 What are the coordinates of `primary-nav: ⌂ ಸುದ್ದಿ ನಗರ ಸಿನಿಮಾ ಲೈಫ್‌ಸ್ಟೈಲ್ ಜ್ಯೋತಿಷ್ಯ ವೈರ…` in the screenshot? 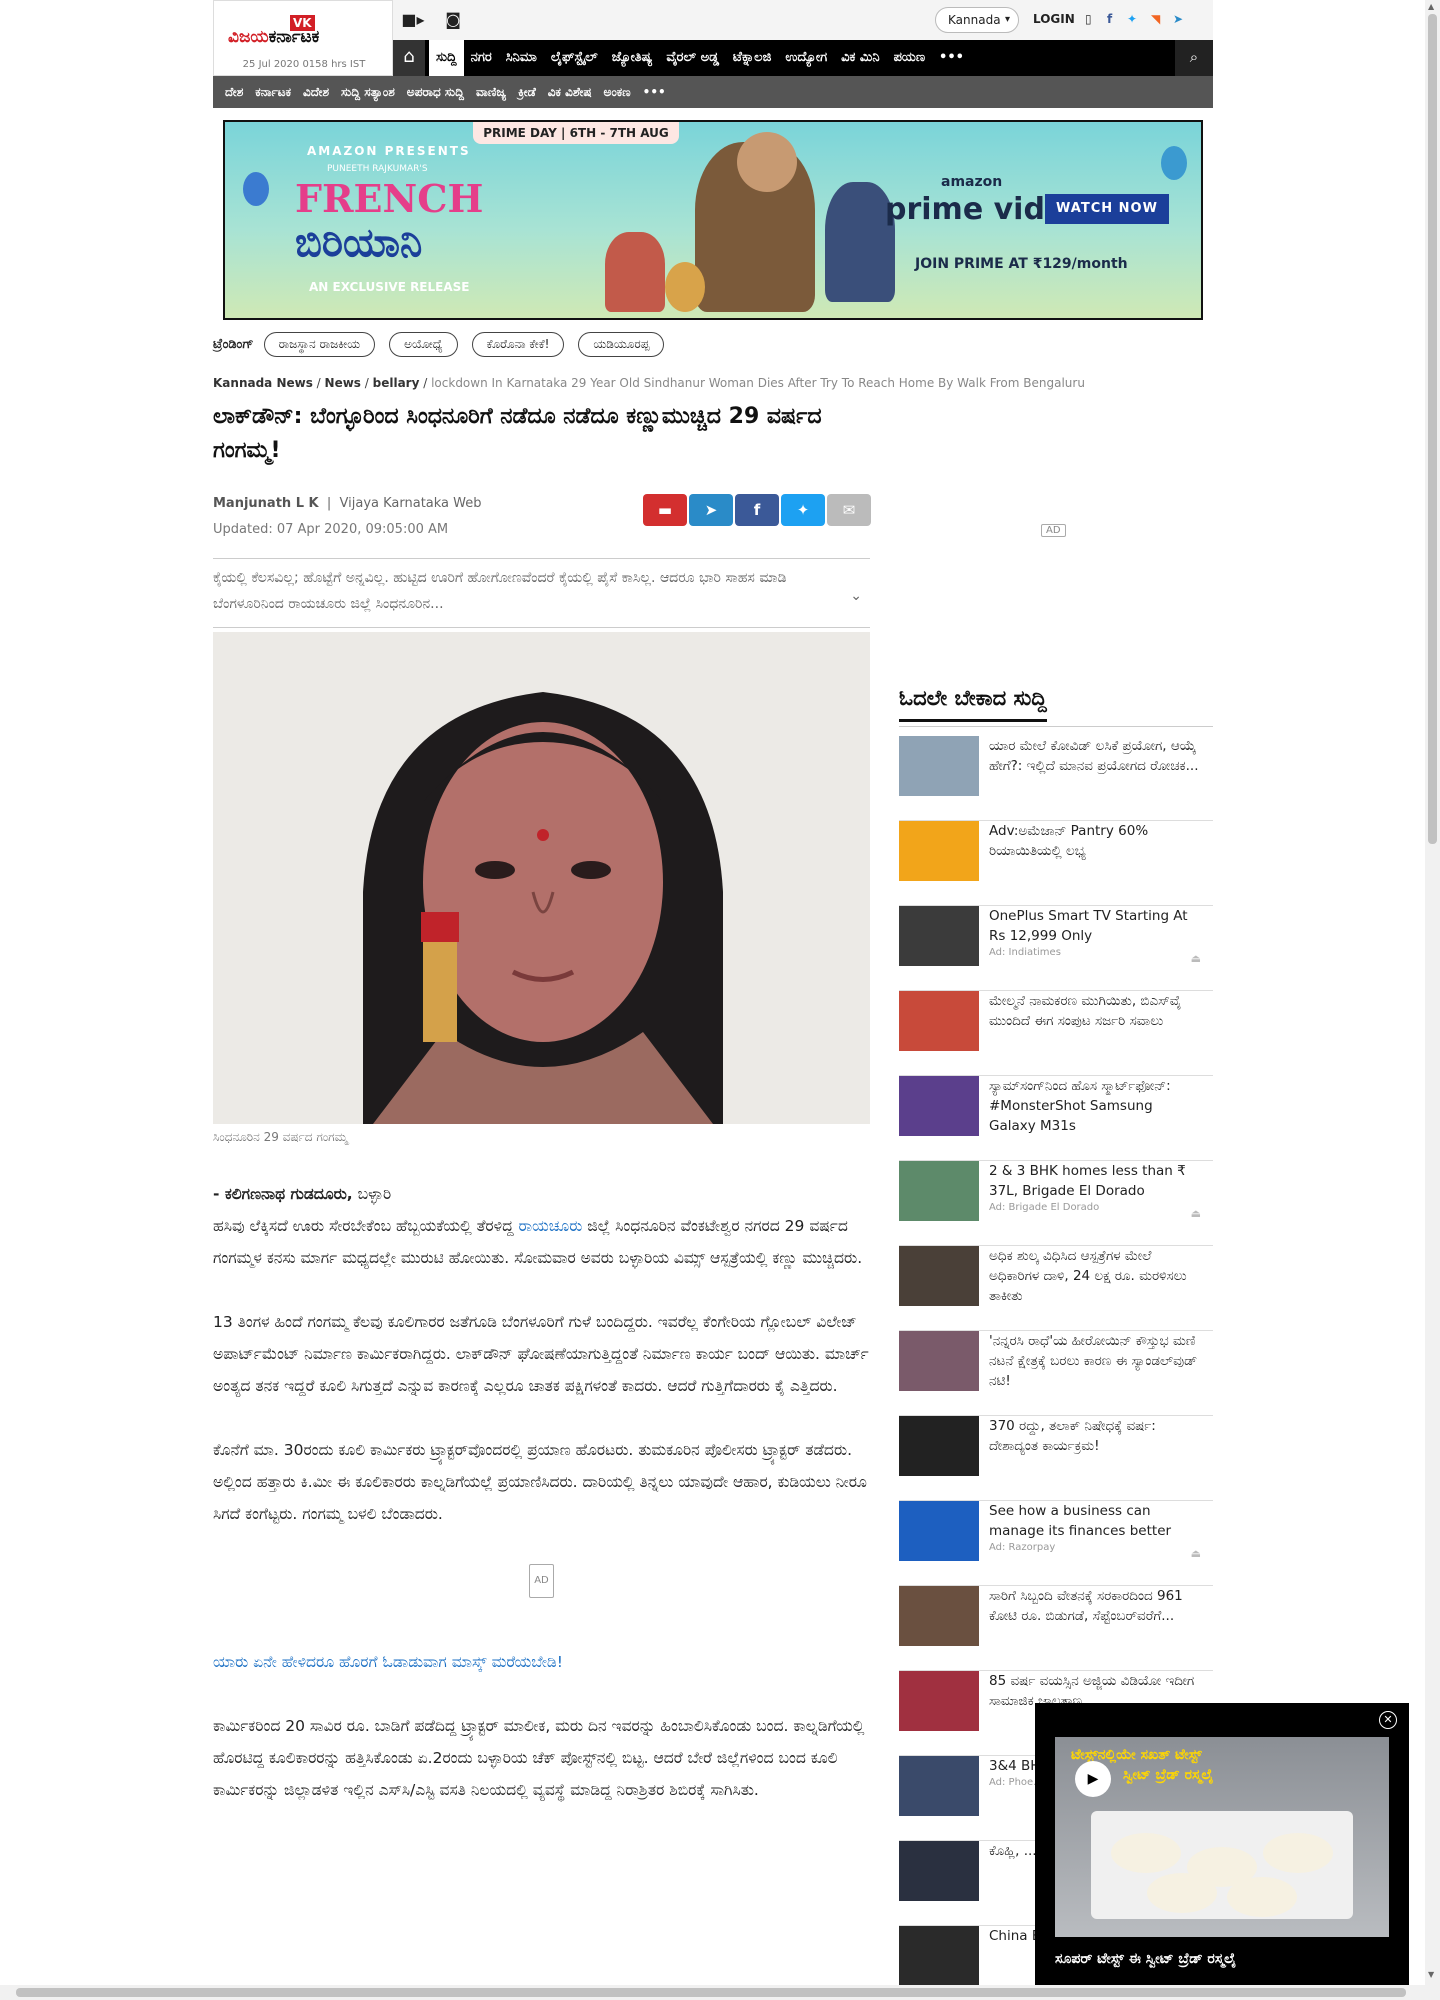 It's located at (803, 58).